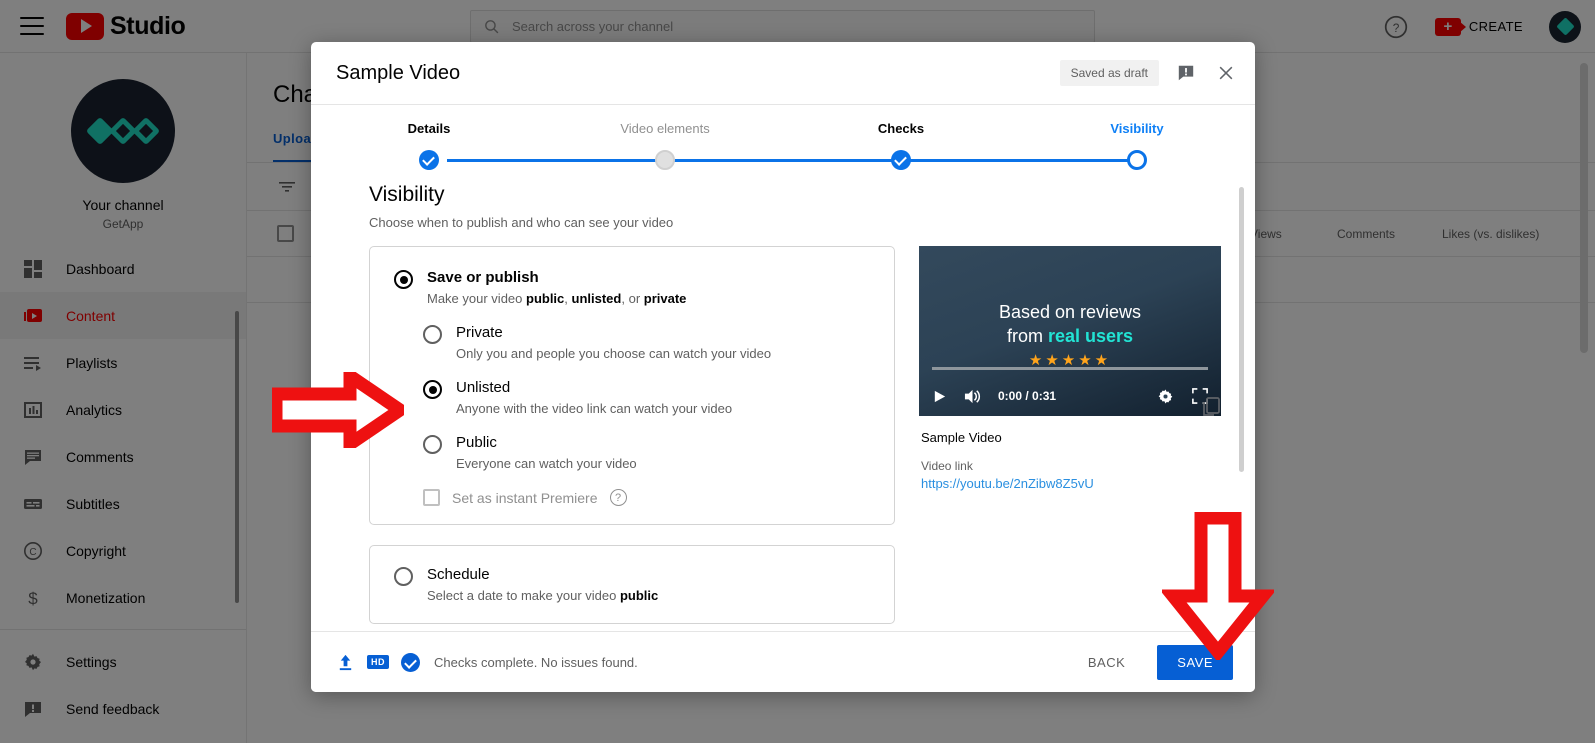 Image resolution: width=1595 pixels, height=743 pixels. Describe the element at coordinates (403, 576) in the screenshot. I see `radio-schedule` at that location.